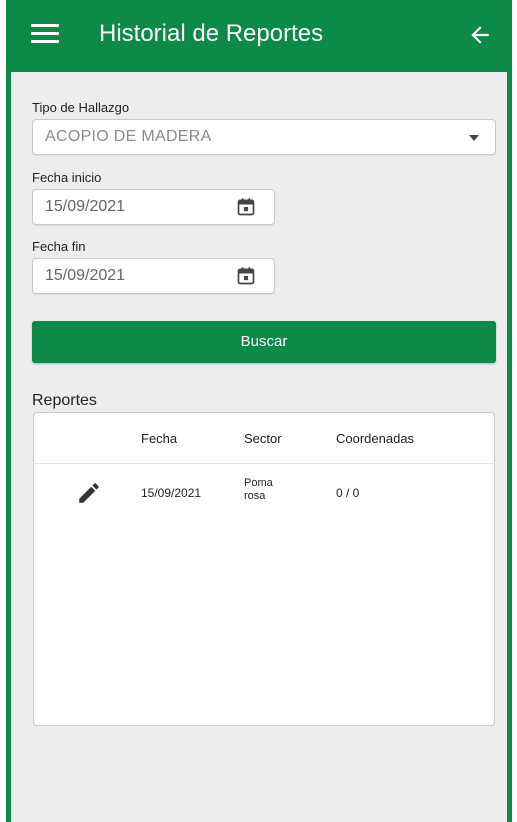  I want to click on pencil-icon, so click(89, 493).